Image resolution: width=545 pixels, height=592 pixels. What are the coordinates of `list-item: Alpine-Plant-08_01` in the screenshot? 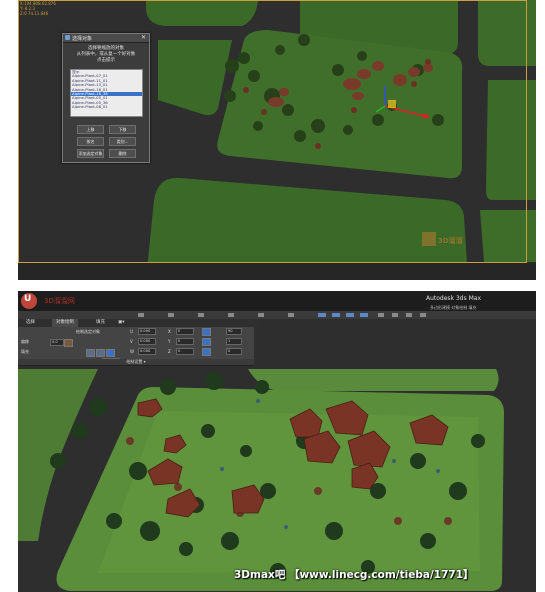 It's located at (106, 106).